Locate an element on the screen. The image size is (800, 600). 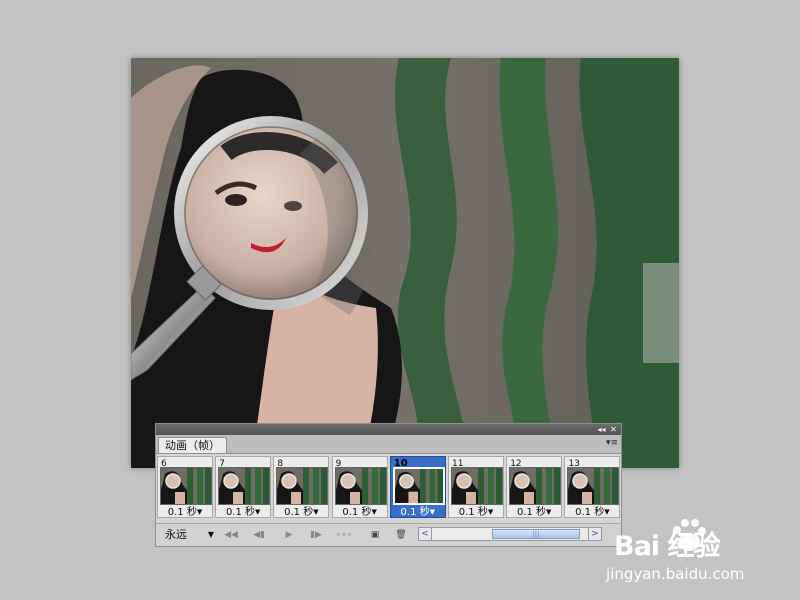
collapse-panel-button: ◂◂ is located at coordinates (601, 429).